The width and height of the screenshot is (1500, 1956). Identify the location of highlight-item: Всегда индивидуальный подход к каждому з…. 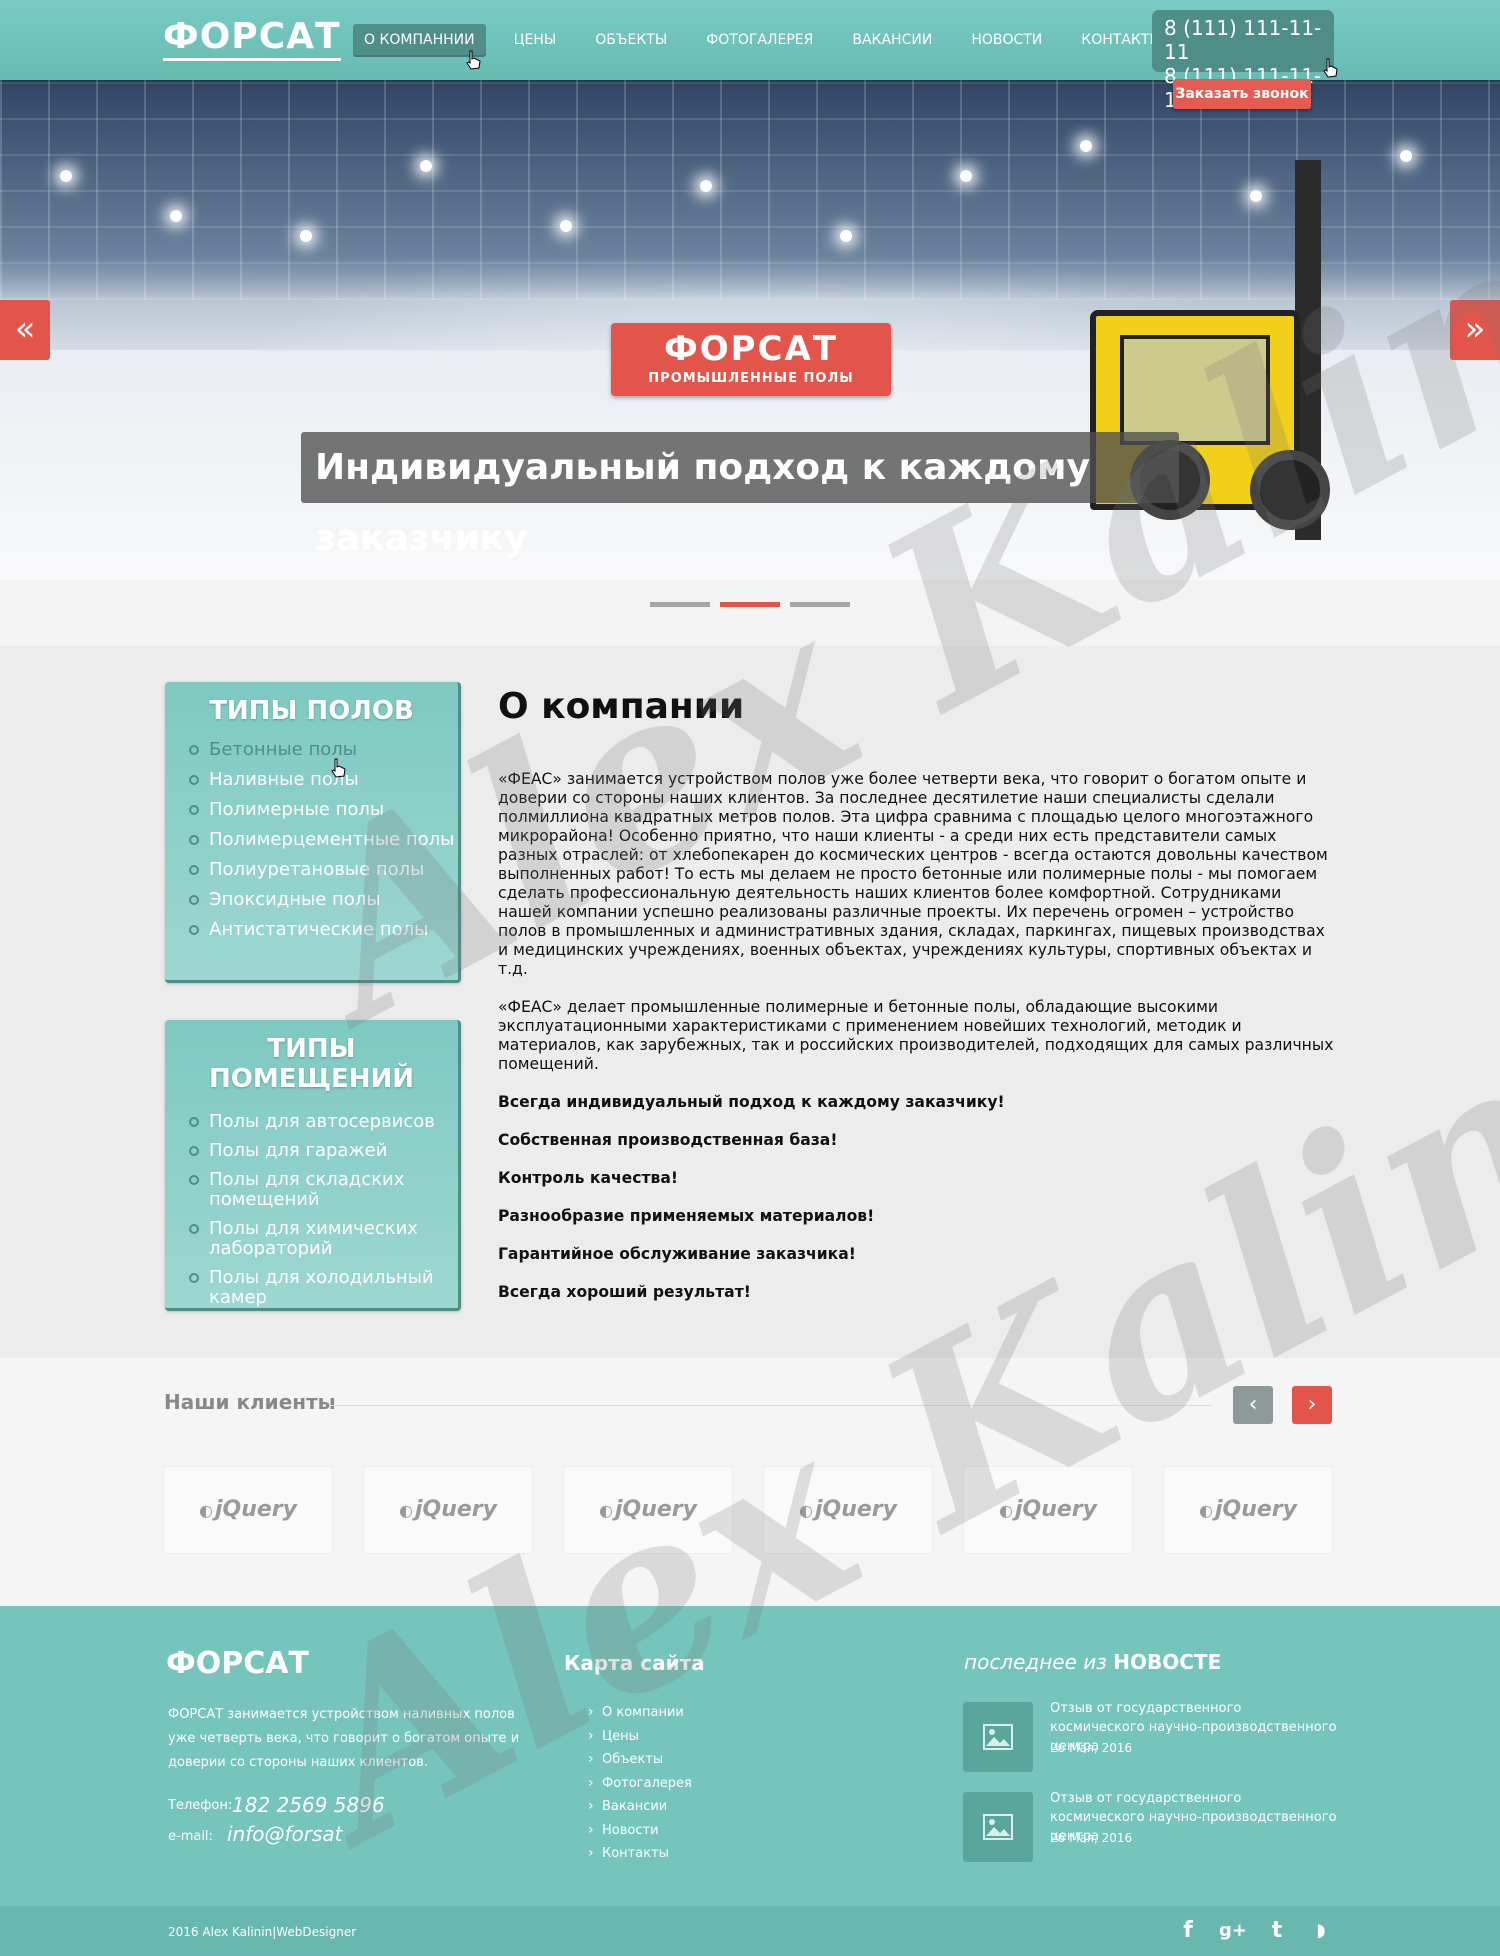
(751, 1102).